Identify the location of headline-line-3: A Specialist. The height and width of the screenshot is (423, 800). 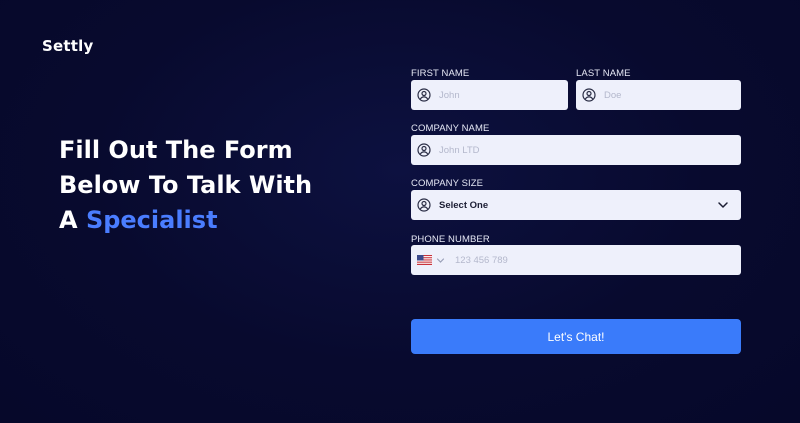
(209, 220).